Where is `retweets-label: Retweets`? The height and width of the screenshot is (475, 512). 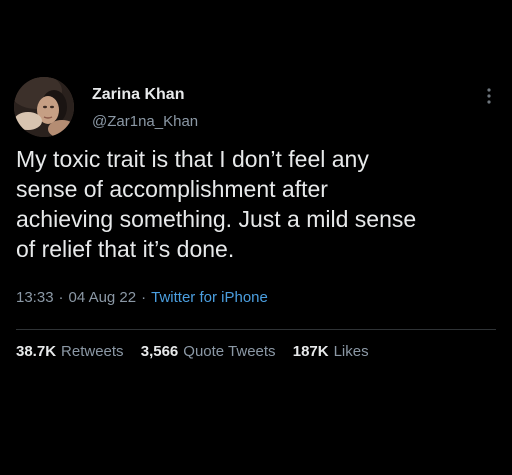 retweets-label: Retweets is located at coordinates (92, 351).